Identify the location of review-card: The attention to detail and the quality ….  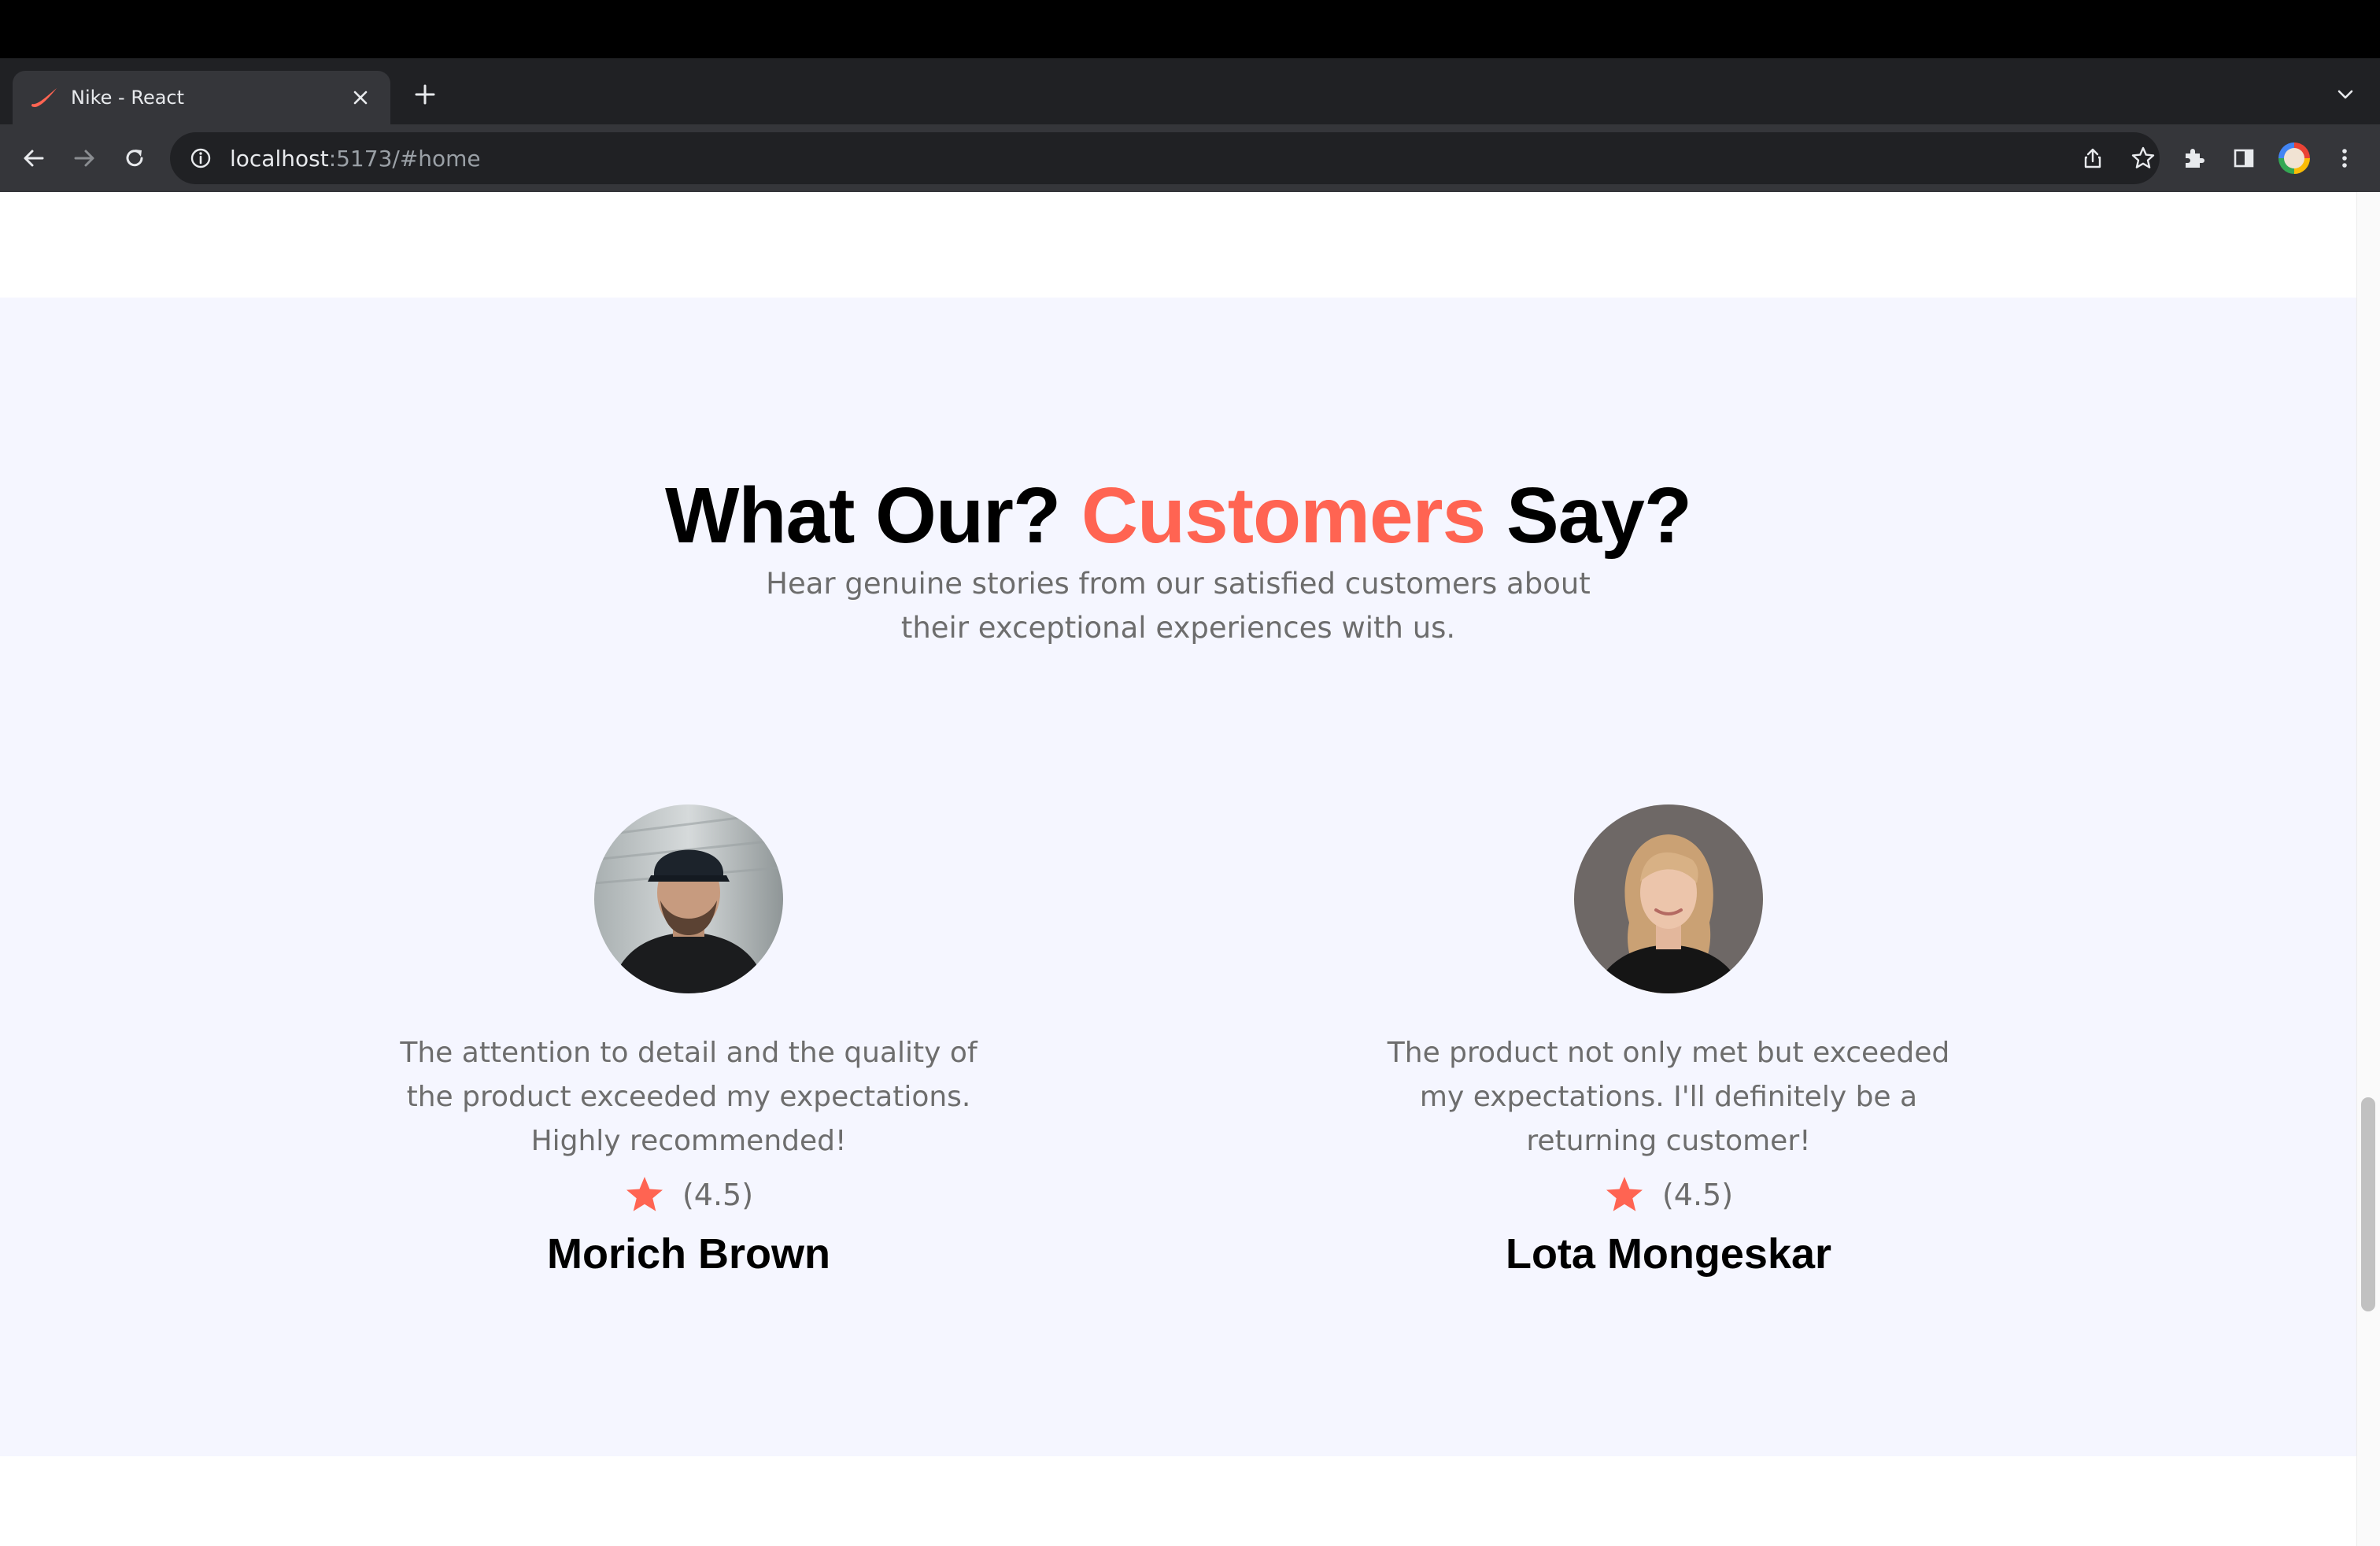
(688, 1041).